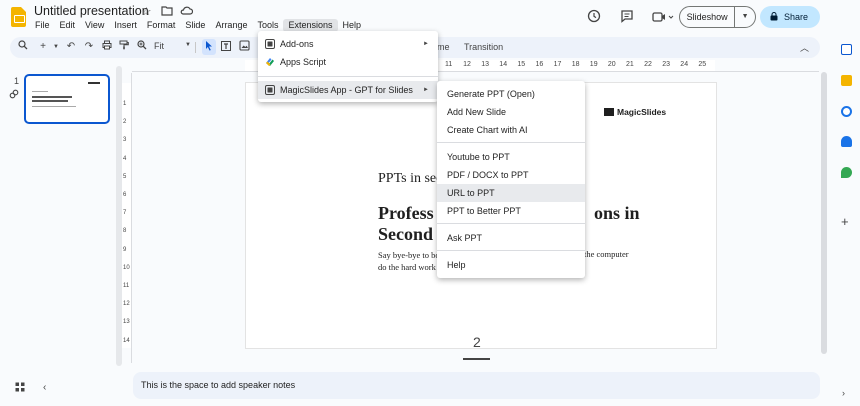  I want to click on ruler-label: 15, so click(521, 64).